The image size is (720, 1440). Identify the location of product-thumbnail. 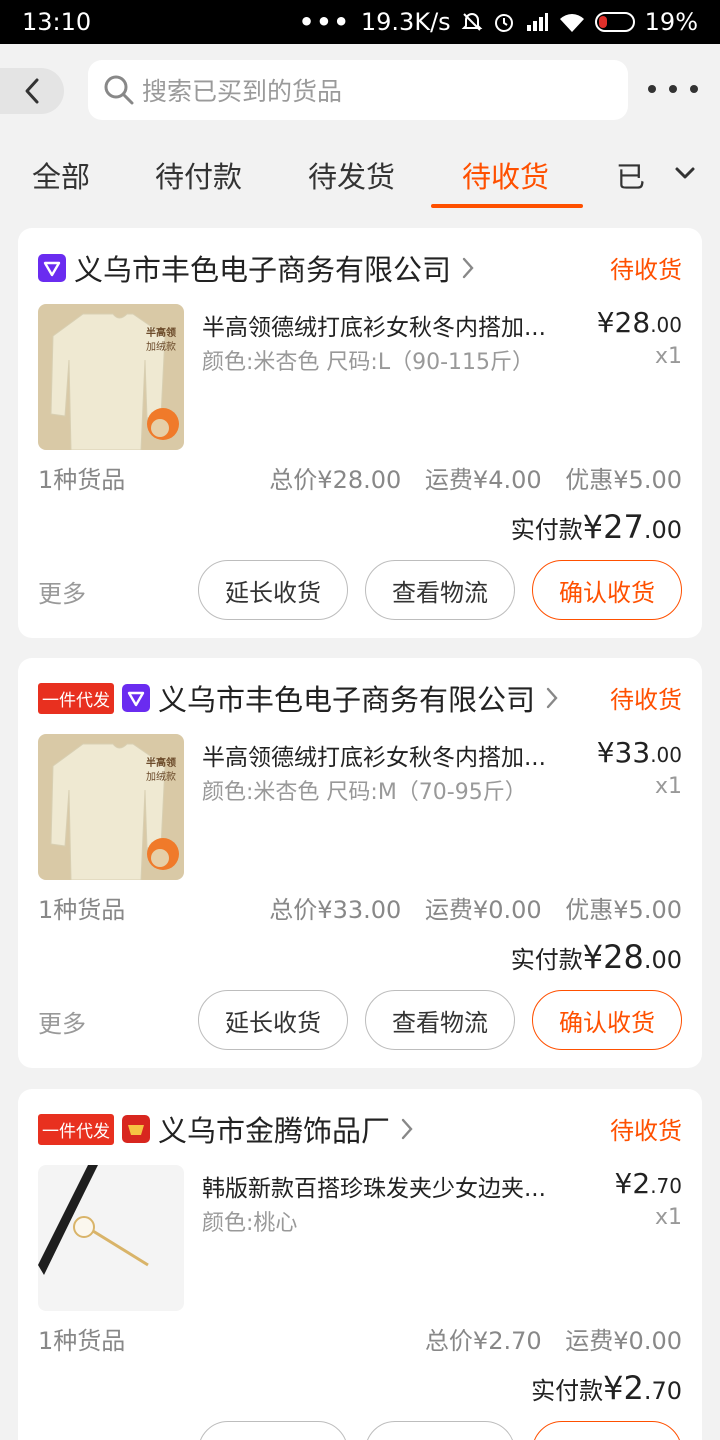
(111, 1238).